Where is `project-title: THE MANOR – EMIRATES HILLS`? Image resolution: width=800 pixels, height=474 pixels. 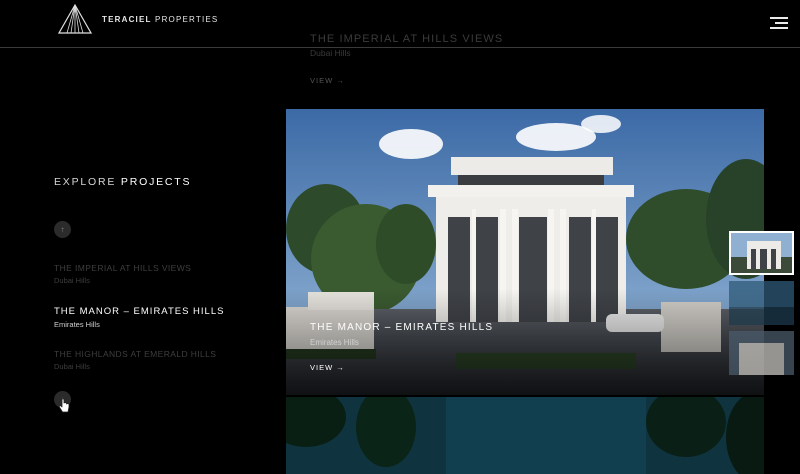 project-title: THE MANOR – EMIRATES HILLS is located at coordinates (139, 311).